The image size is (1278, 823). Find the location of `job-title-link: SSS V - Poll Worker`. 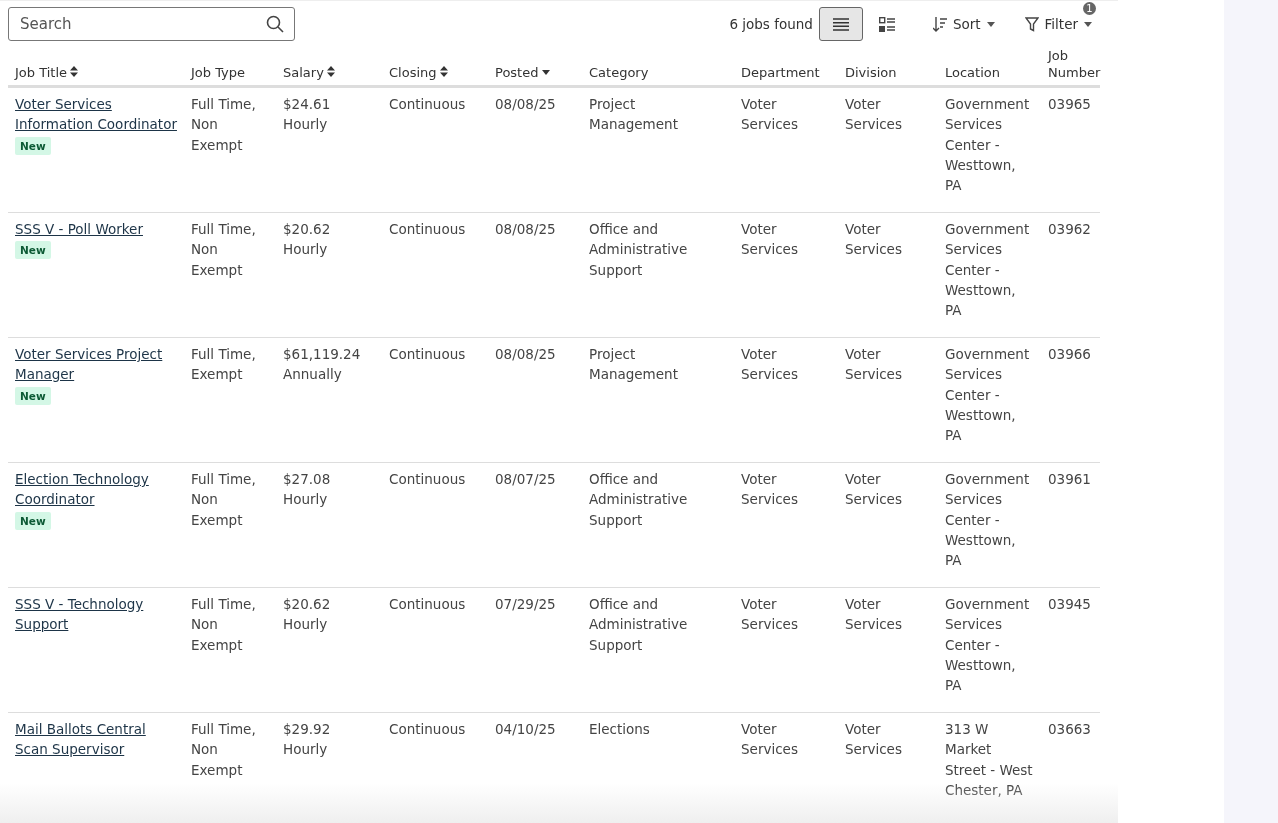

job-title-link: SSS V - Poll Worker is located at coordinates (96, 229).